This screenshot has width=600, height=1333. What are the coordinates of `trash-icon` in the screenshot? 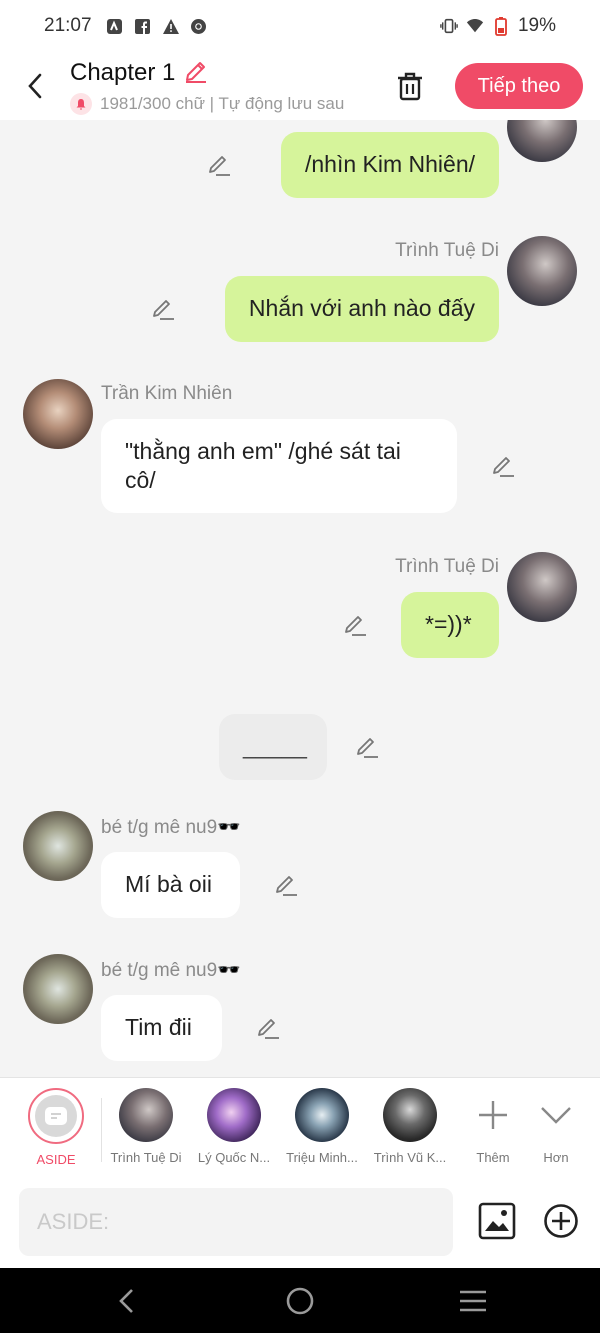 It's located at (410, 86).